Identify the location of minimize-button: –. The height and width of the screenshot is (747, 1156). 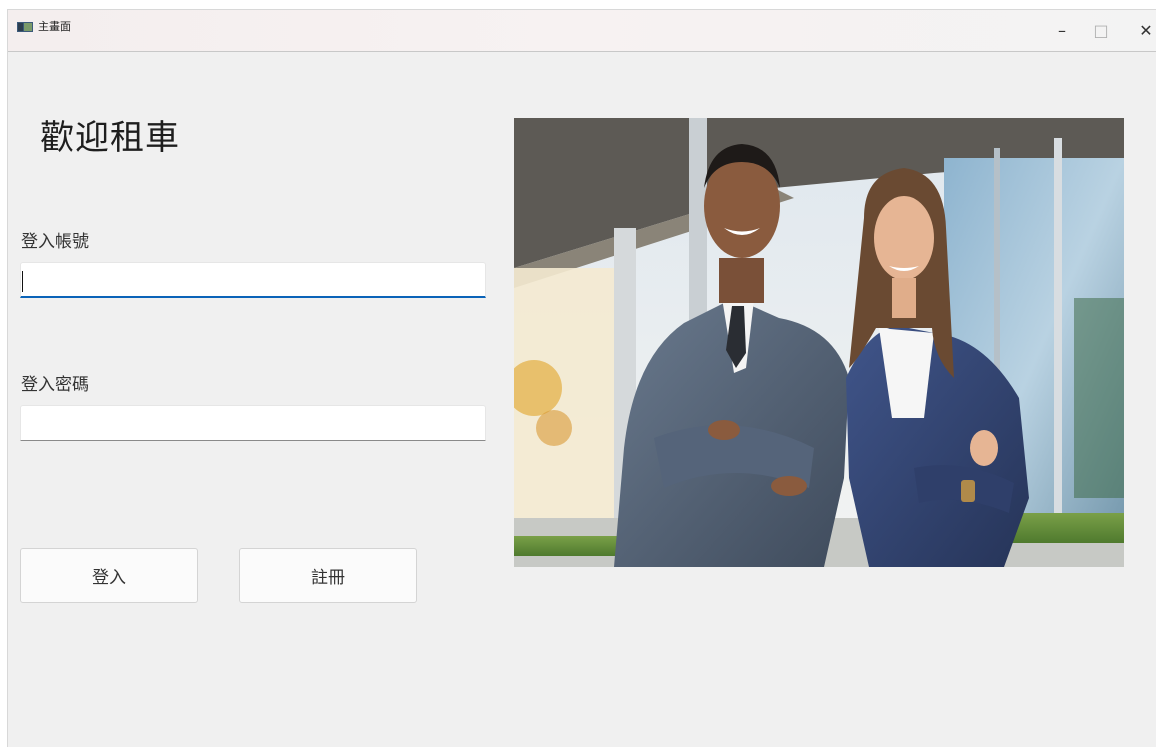
(1062, 30).